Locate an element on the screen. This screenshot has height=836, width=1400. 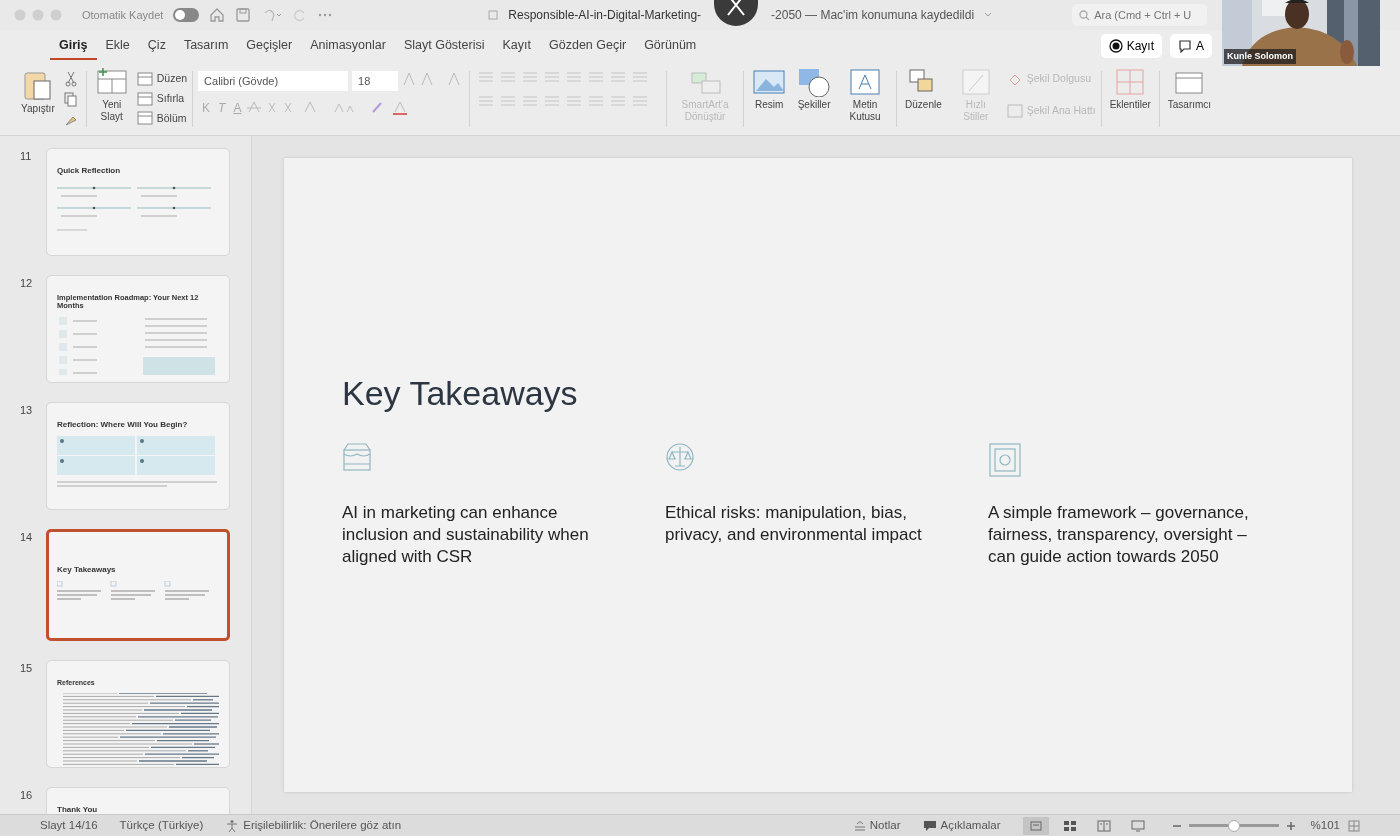
notes-button: Notlar is located at coordinates (877, 825).